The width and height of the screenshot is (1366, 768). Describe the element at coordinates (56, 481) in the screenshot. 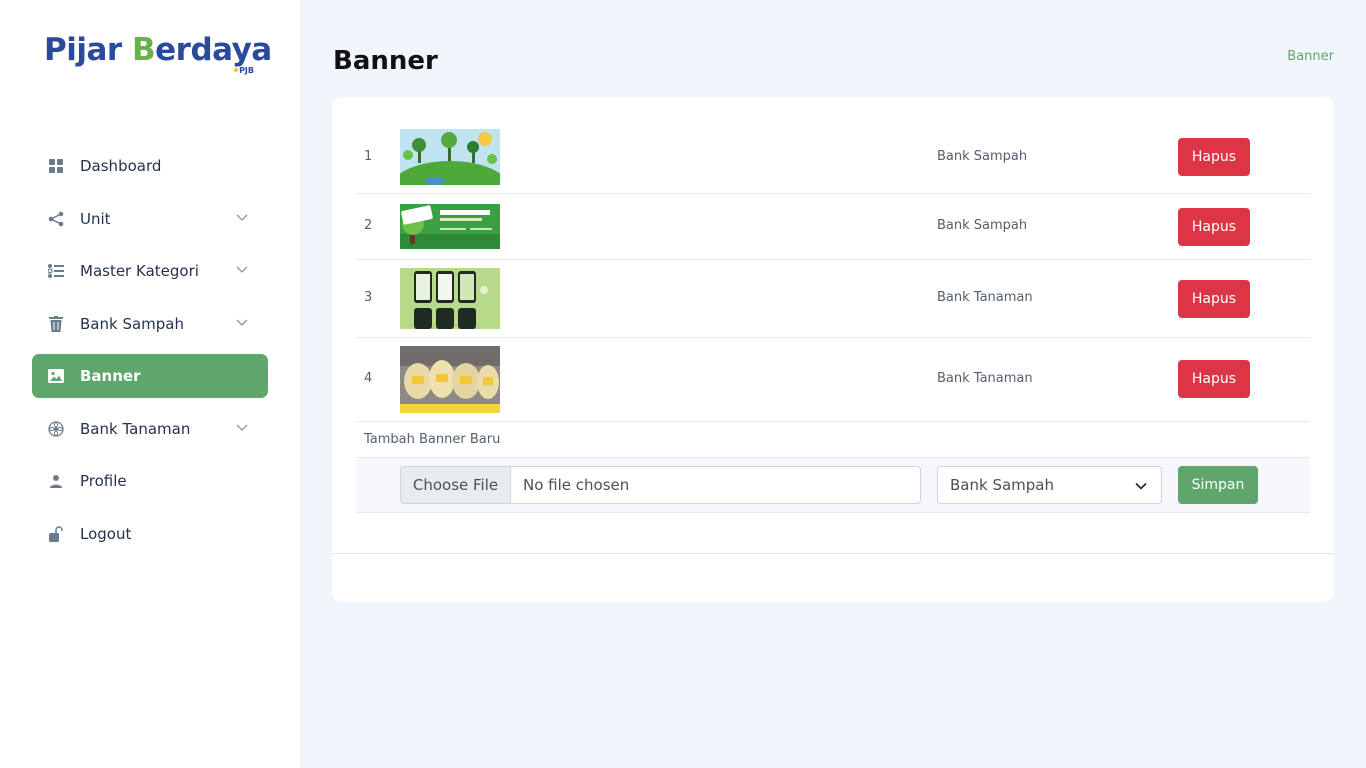

I see `user-icon` at that location.